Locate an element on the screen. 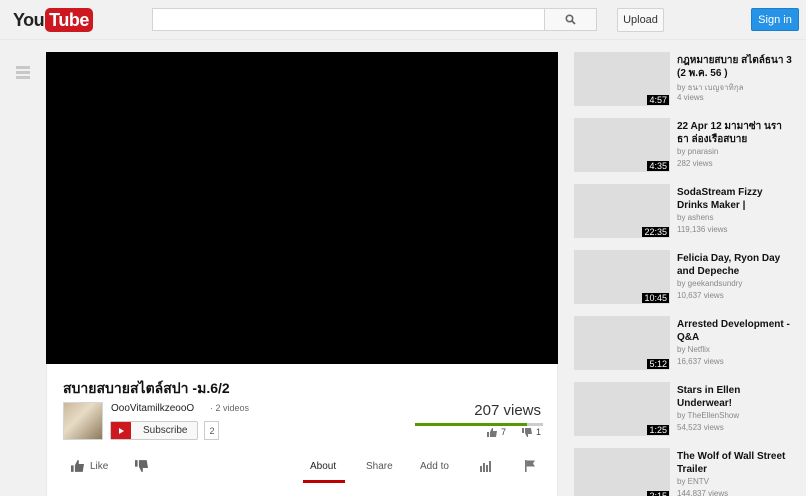 This screenshot has width=806, height=496. subscriber-count: 2 is located at coordinates (212, 430).